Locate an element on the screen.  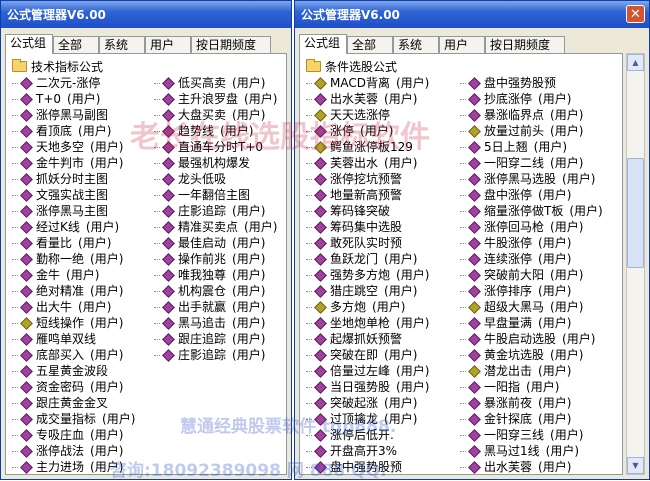
formula-item: 涨停黑马选股 (用户) is located at coordinates (531, 179).